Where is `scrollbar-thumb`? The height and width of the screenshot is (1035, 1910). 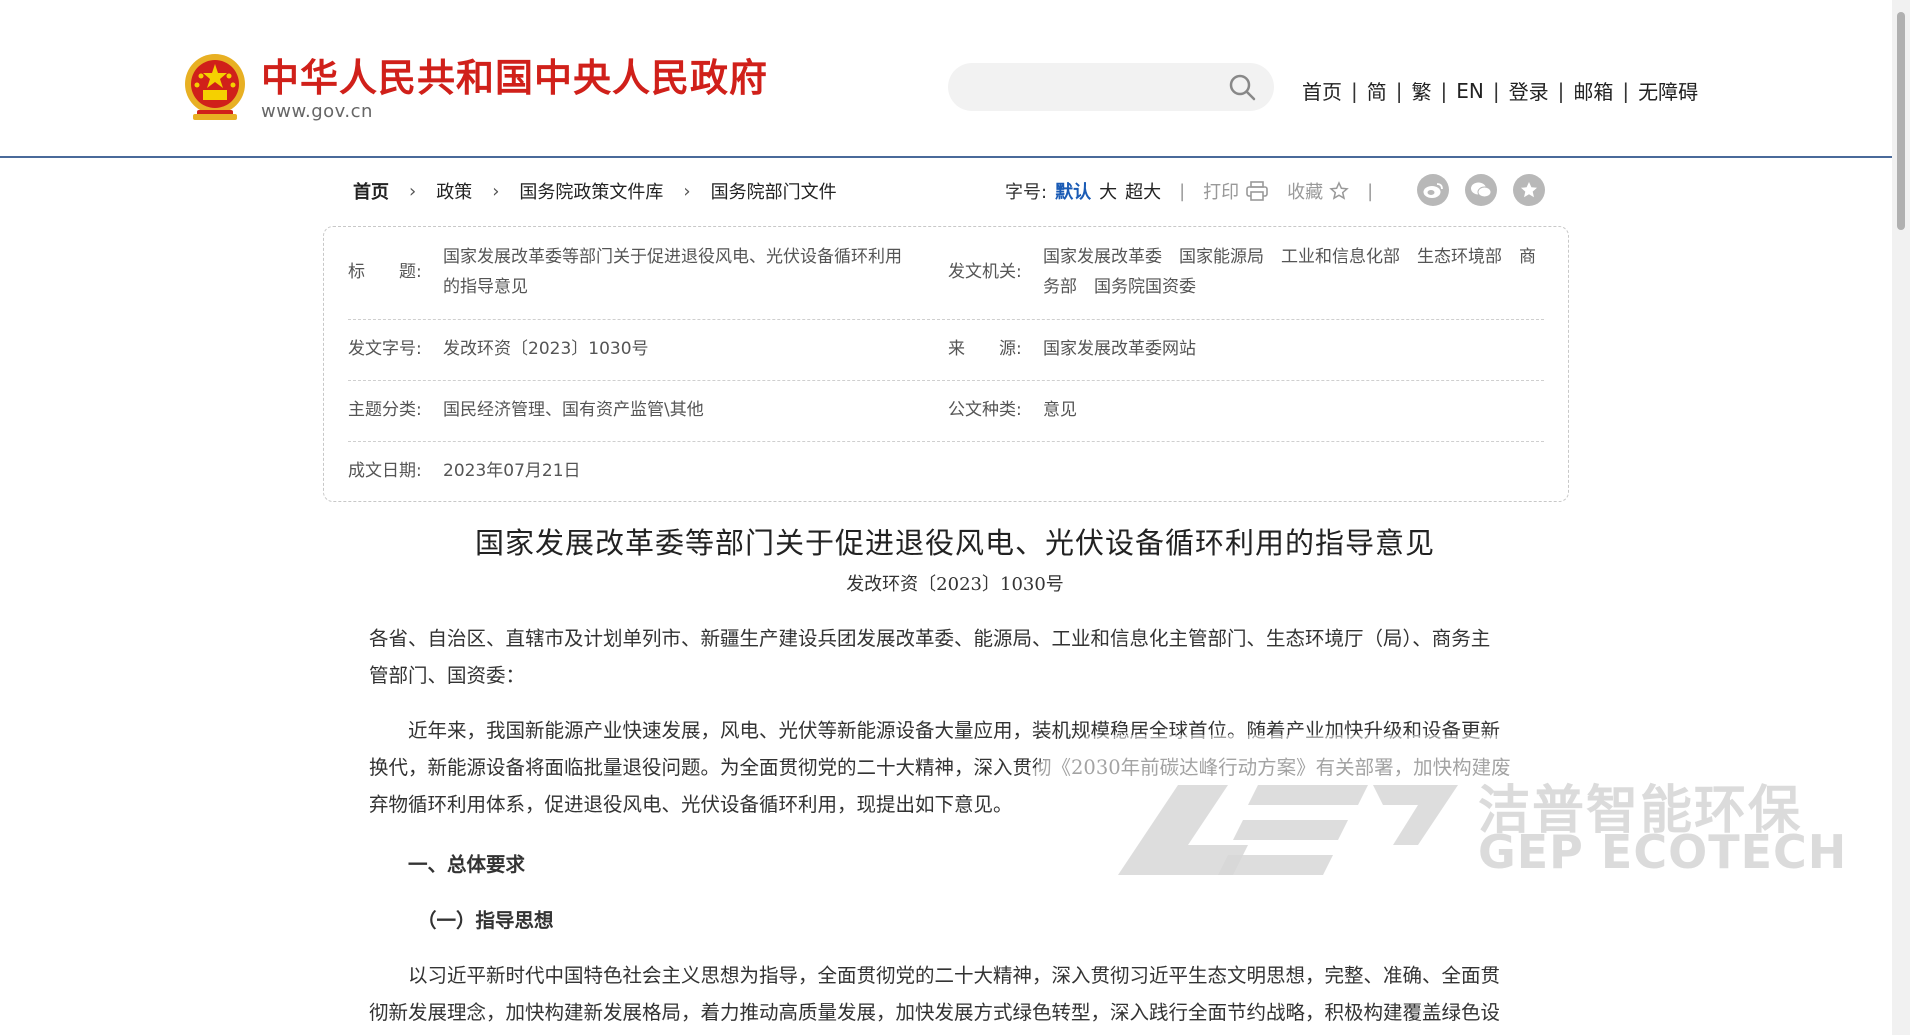 scrollbar-thumb is located at coordinates (1901, 121).